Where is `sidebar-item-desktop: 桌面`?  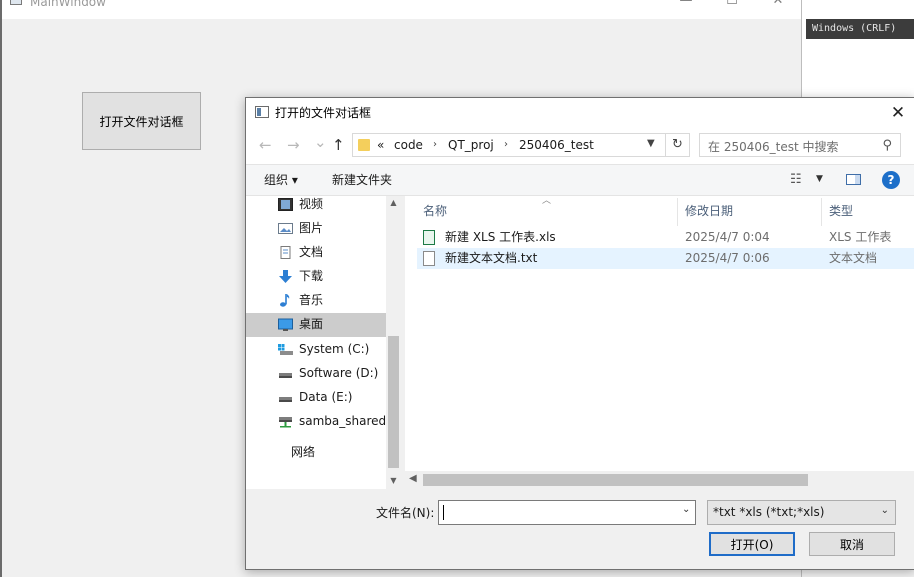 sidebar-item-desktop: 桌面 is located at coordinates (316, 325).